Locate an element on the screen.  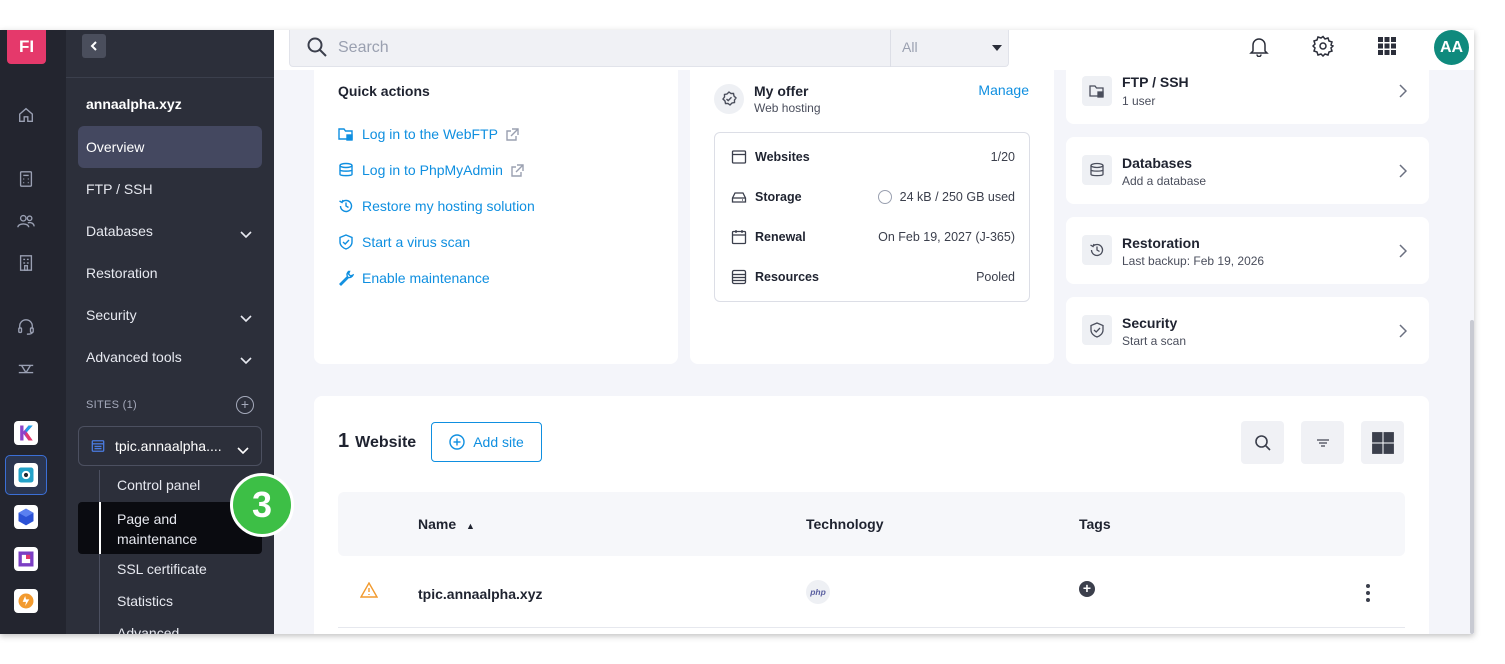
top-header: All AA is located at coordinates (874, 50).